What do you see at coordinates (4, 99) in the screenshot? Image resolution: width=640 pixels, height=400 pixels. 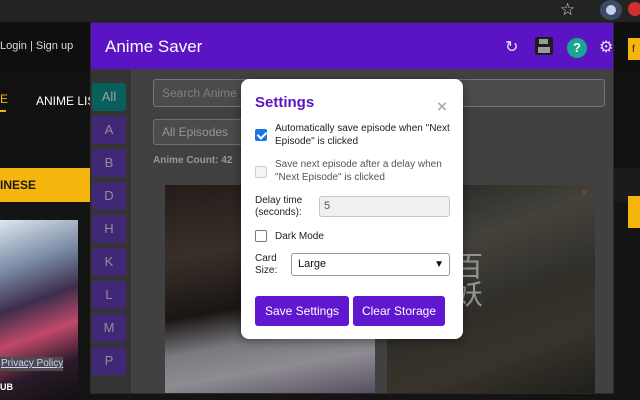 I see `nav-home-link: E` at bounding box center [4, 99].